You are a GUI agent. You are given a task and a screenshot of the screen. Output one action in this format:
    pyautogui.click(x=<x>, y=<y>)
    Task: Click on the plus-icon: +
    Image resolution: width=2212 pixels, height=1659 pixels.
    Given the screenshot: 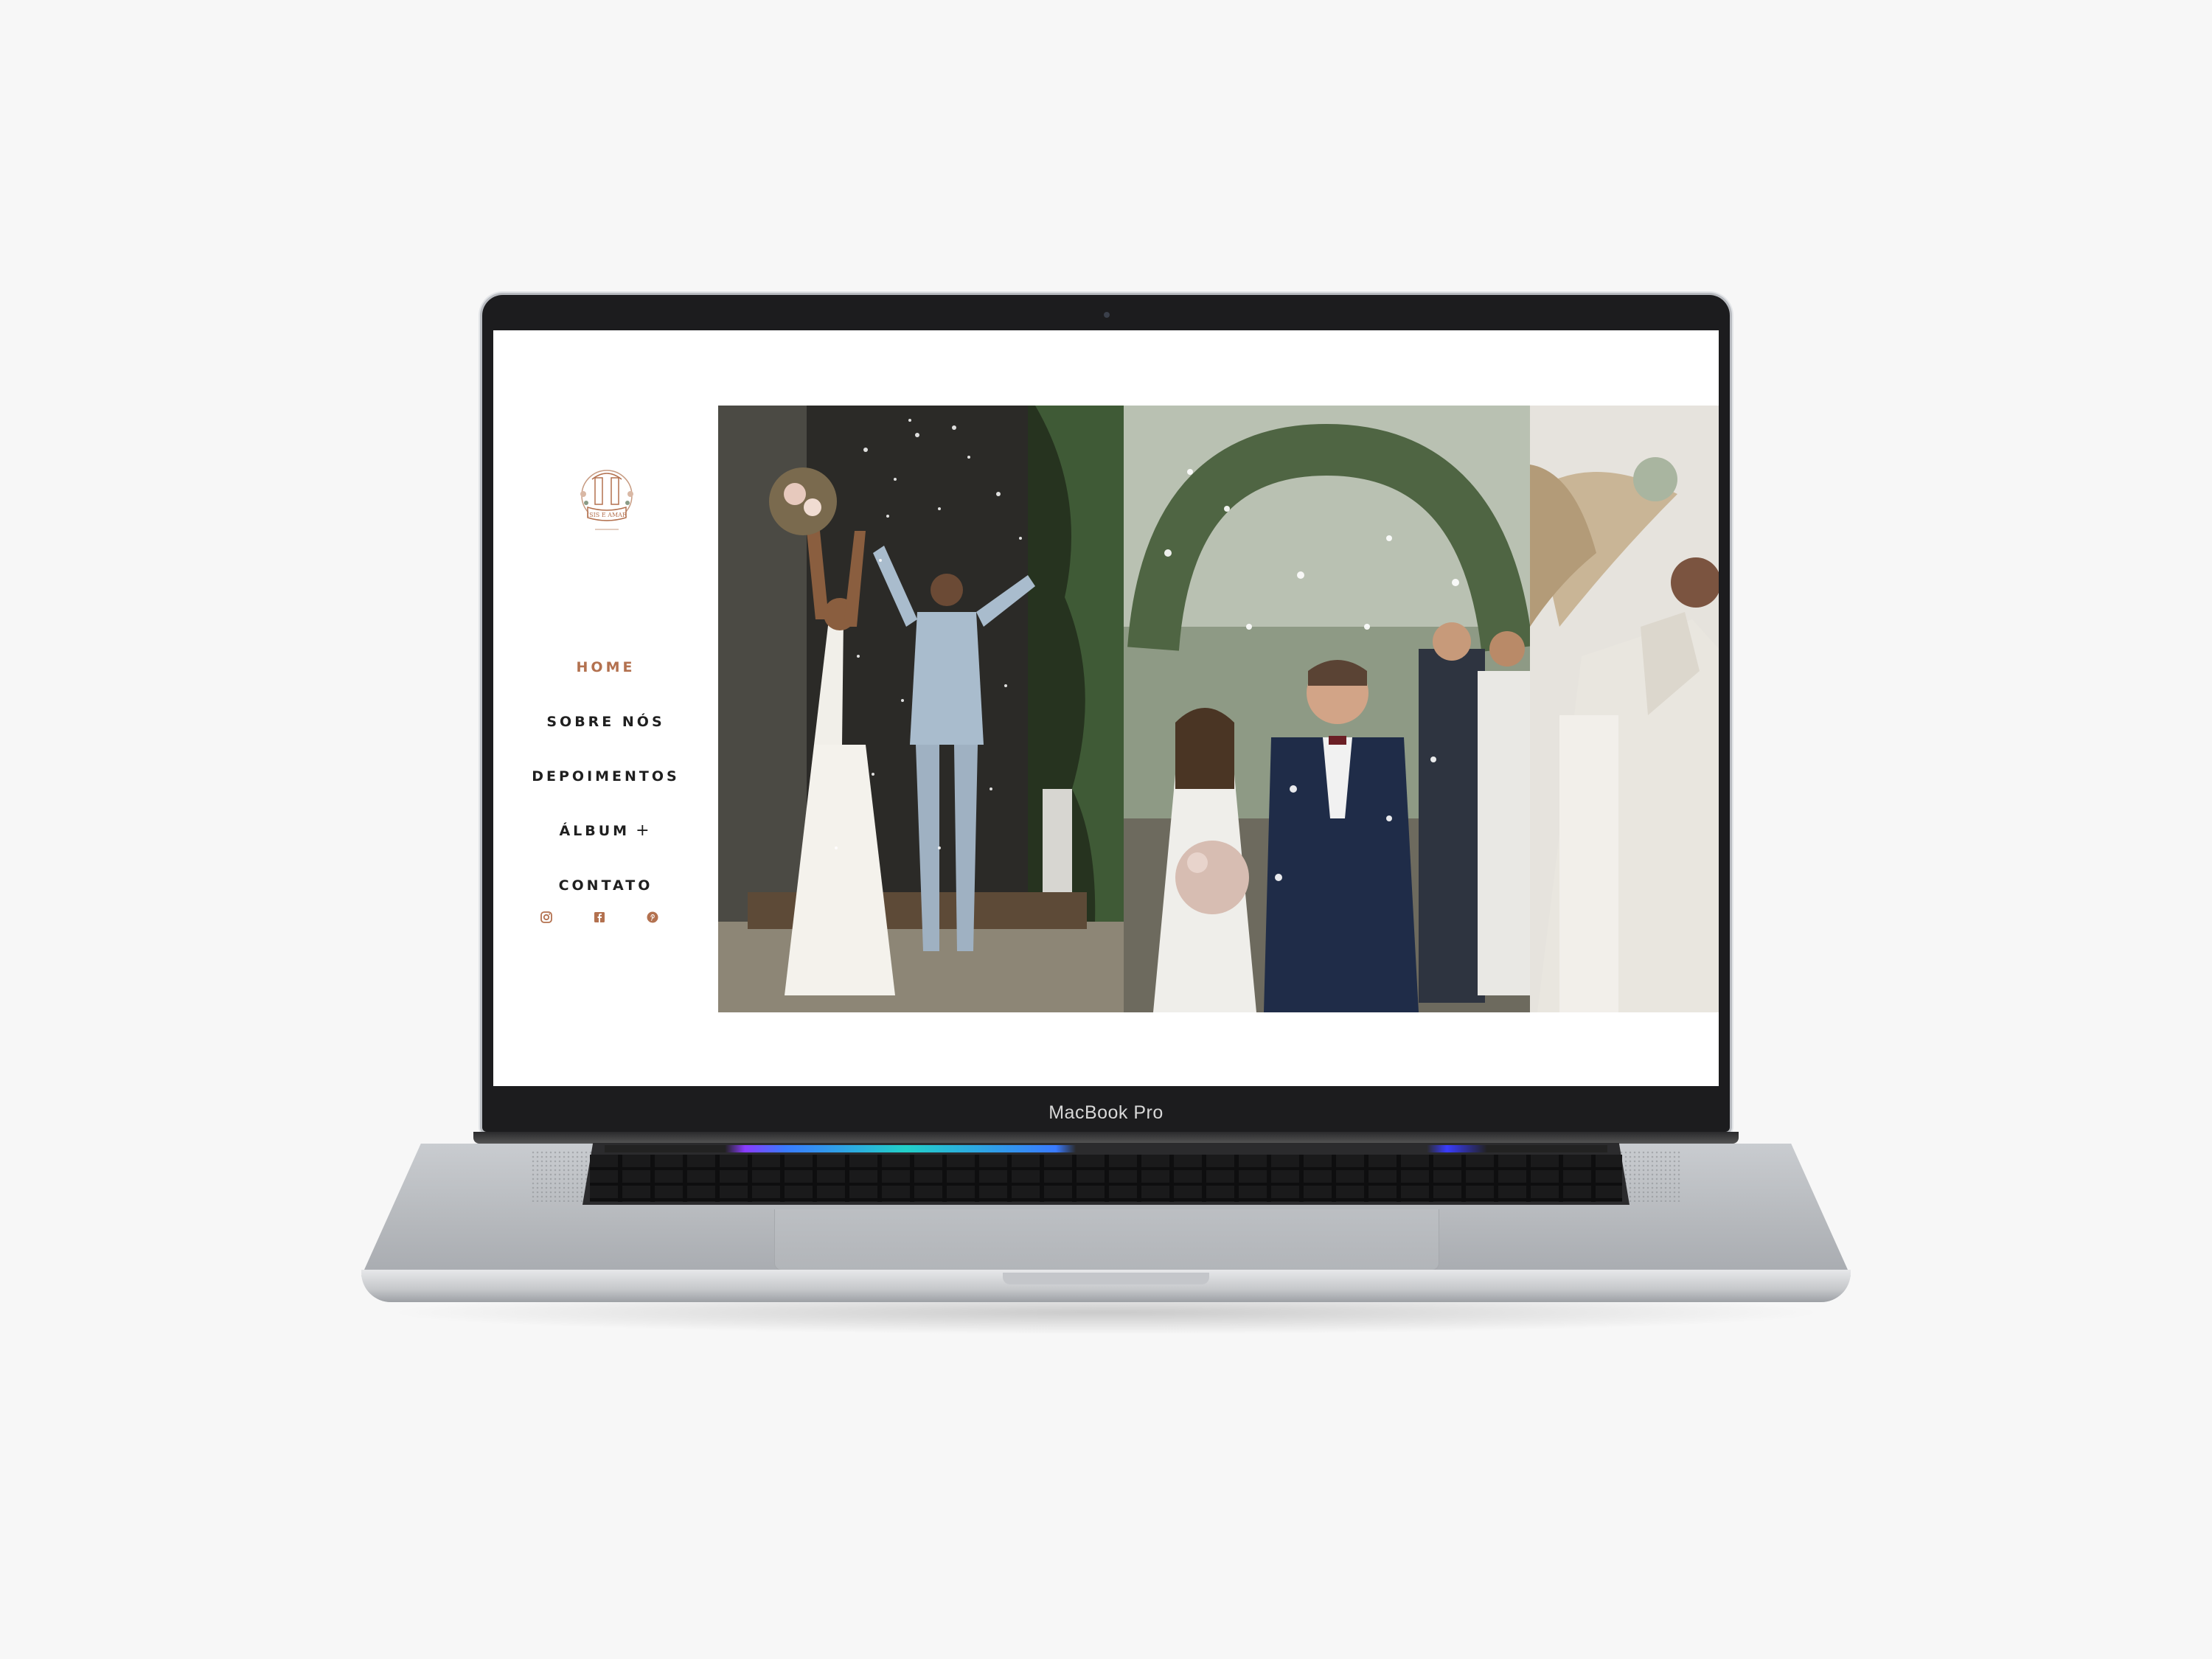 What is the action you would take?
    pyautogui.click(x=644, y=831)
    